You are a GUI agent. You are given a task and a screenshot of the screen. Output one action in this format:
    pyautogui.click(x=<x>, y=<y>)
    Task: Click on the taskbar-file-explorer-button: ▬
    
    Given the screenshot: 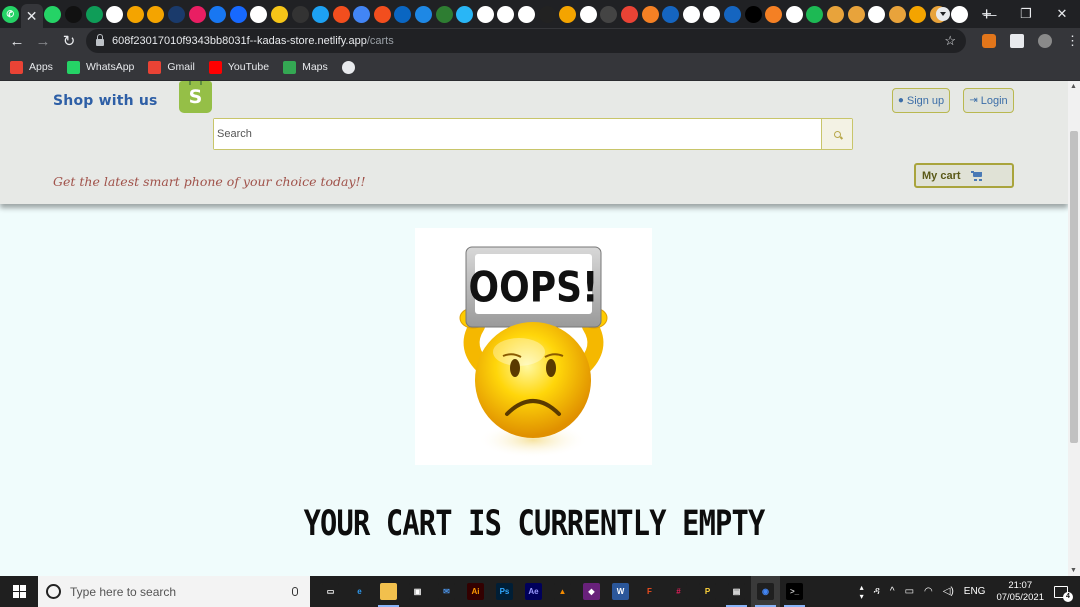 What is the action you would take?
    pyautogui.click(x=388, y=591)
    